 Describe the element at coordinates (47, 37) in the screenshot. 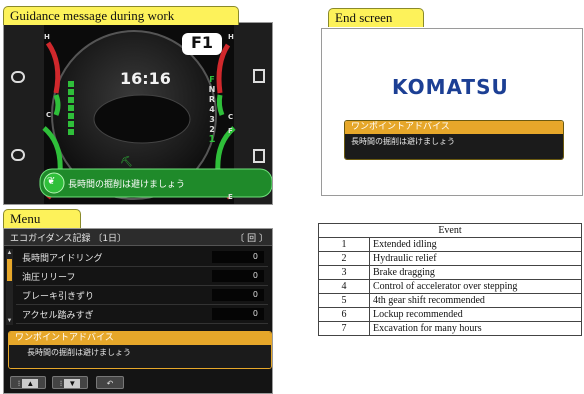

I see `gauge-letter-h-left: H` at that location.